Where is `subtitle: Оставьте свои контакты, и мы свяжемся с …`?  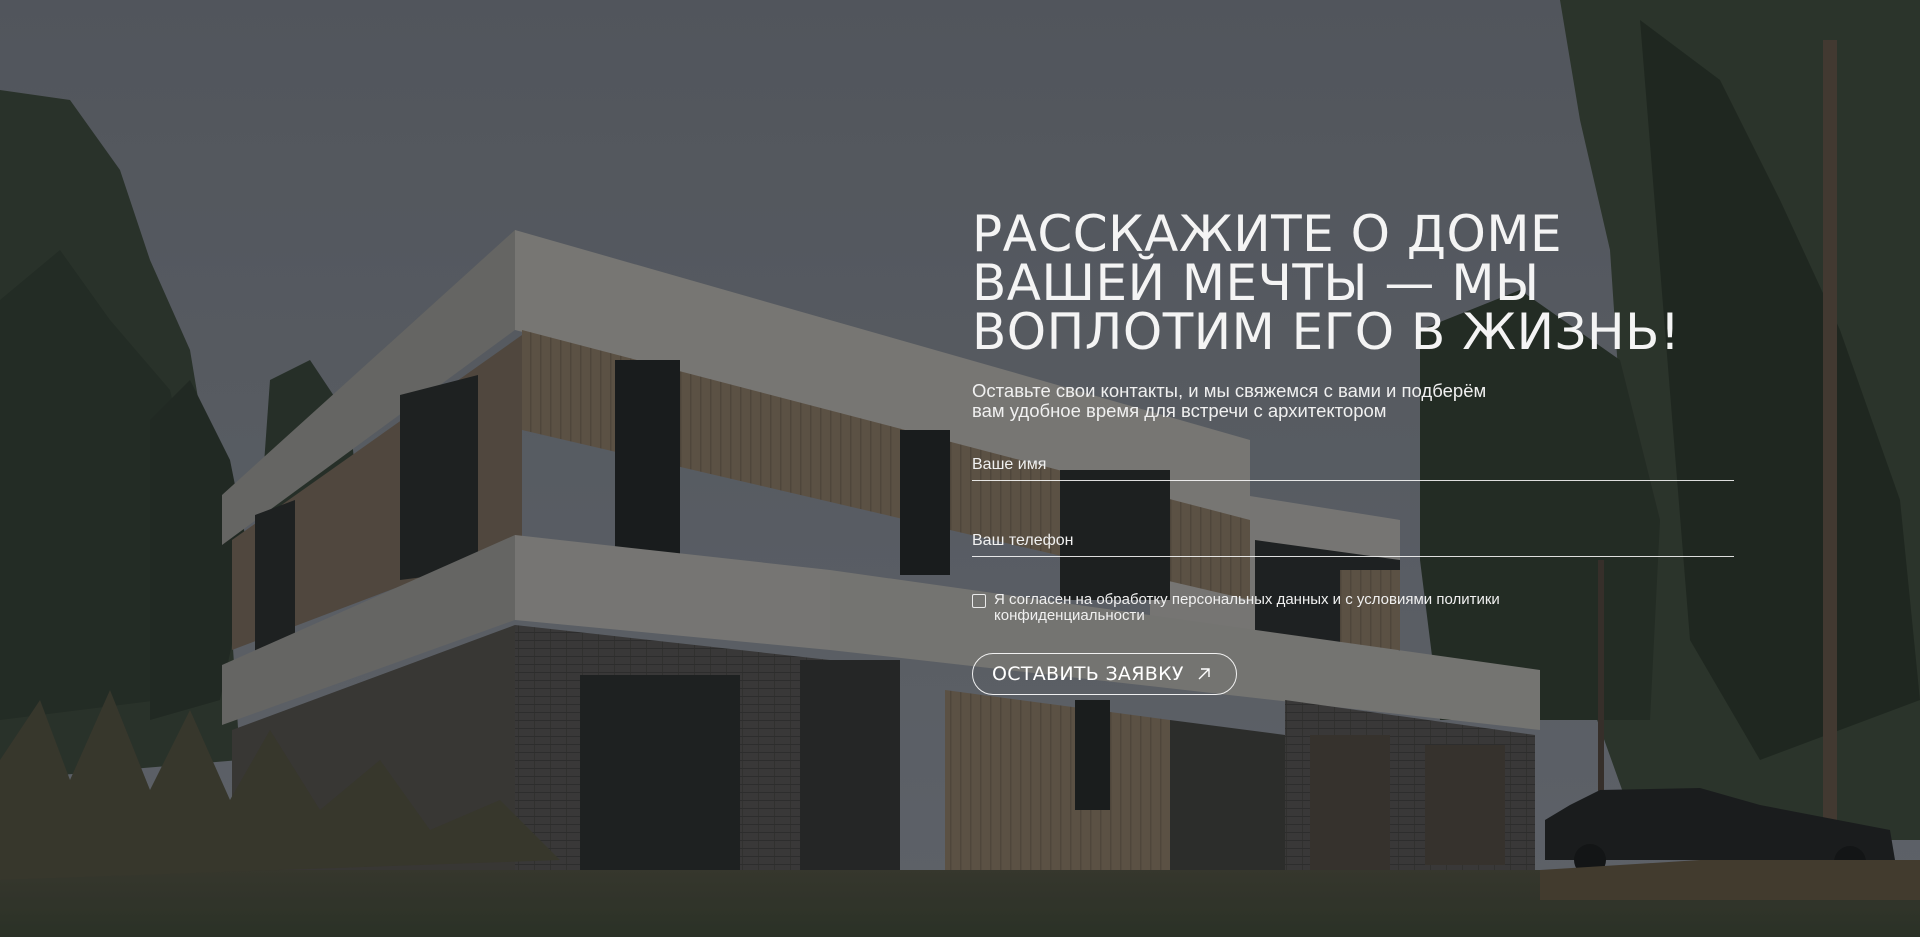
subtitle: Оставьте свои контакты, и мы свяжемся с … is located at coordinates (1272, 401).